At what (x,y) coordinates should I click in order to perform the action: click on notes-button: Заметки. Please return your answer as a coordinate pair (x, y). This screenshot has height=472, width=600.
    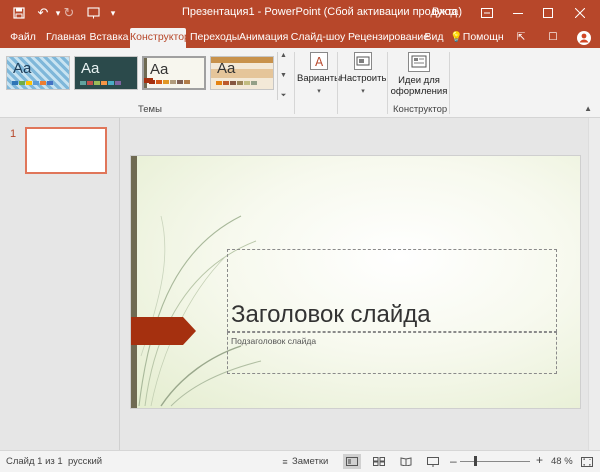
    Looking at the image, I should click on (310, 461).